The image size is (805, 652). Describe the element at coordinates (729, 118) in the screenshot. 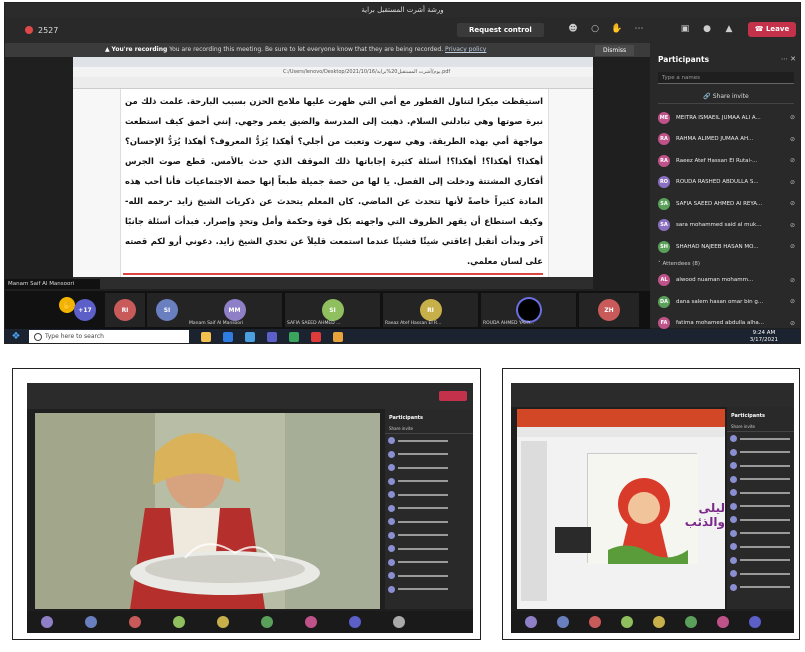

I see `participant-row: ME MEITRA ISMAEIL JUMAA ALI A... ⊘` at that location.